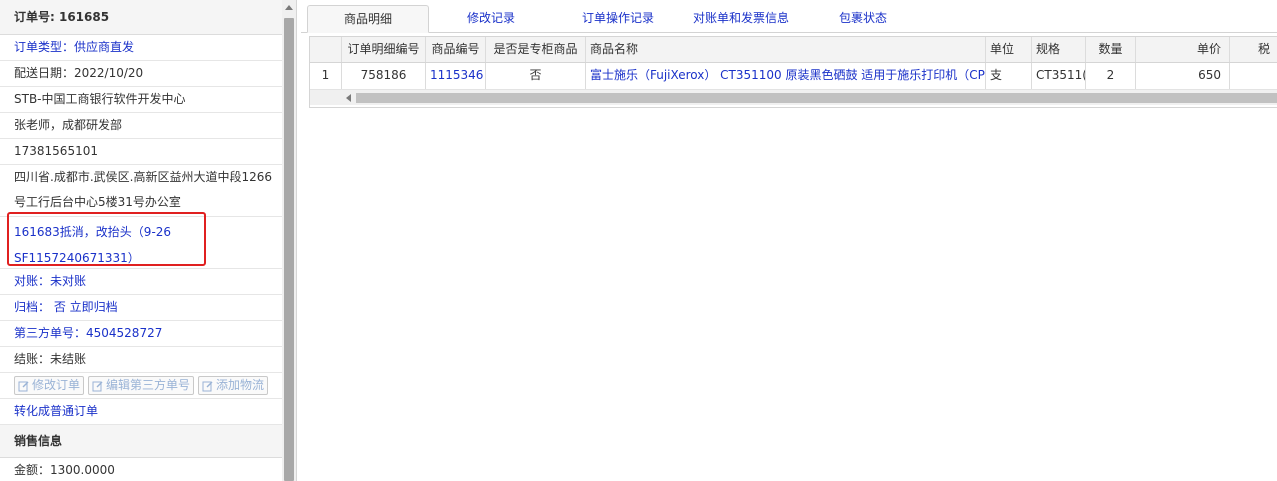 This screenshot has height=481, width=1277. What do you see at coordinates (456, 76) in the screenshot?
I see `row-product-id-link: 1115346` at bounding box center [456, 76].